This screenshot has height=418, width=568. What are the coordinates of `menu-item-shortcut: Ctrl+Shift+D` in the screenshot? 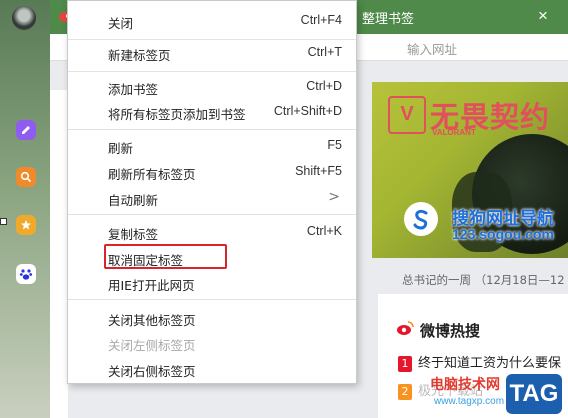 It's located at (307, 111).